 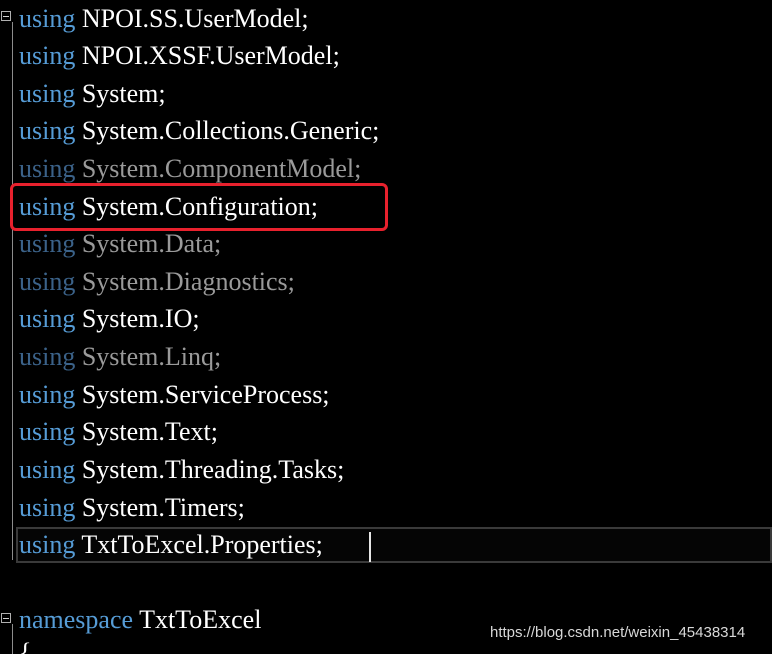 I want to click on namespace-name: NPOI.SS.UserModel;, so click(x=195, y=18).